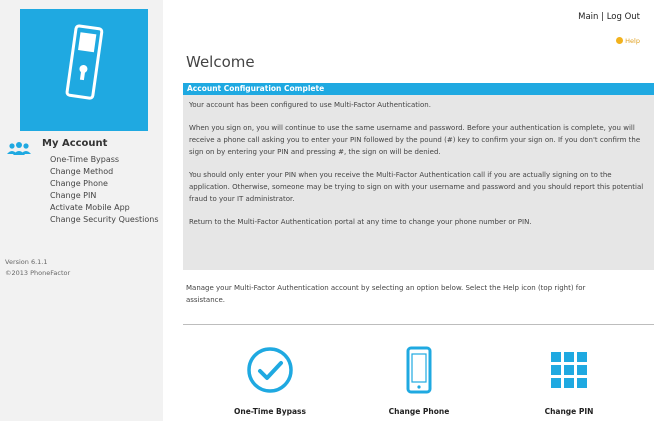 The width and height of the screenshot is (654, 421). Describe the element at coordinates (104, 160) in the screenshot. I see `sidebar-item-one-time-bypass: One-Time Bypass` at that location.